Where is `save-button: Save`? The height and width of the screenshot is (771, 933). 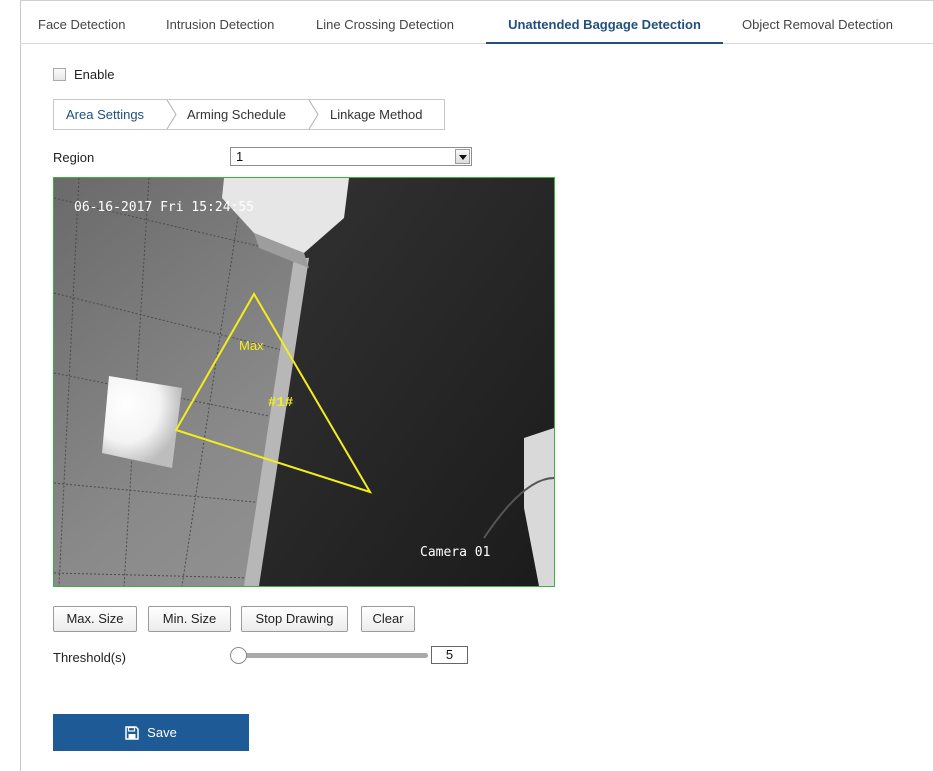
save-button: Save is located at coordinates (151, 732).